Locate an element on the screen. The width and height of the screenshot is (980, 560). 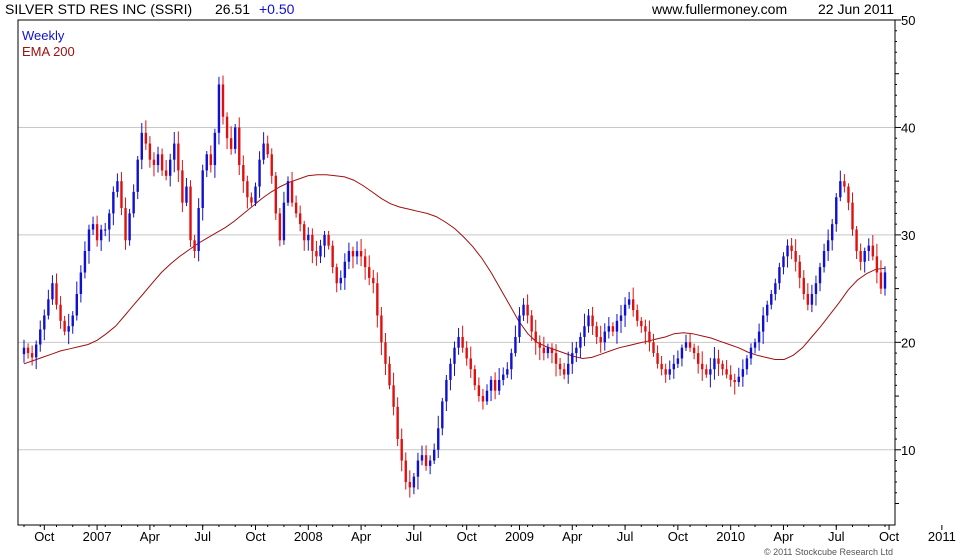
x-tick-label-9: 2009 is located at coordinates (519, 536).